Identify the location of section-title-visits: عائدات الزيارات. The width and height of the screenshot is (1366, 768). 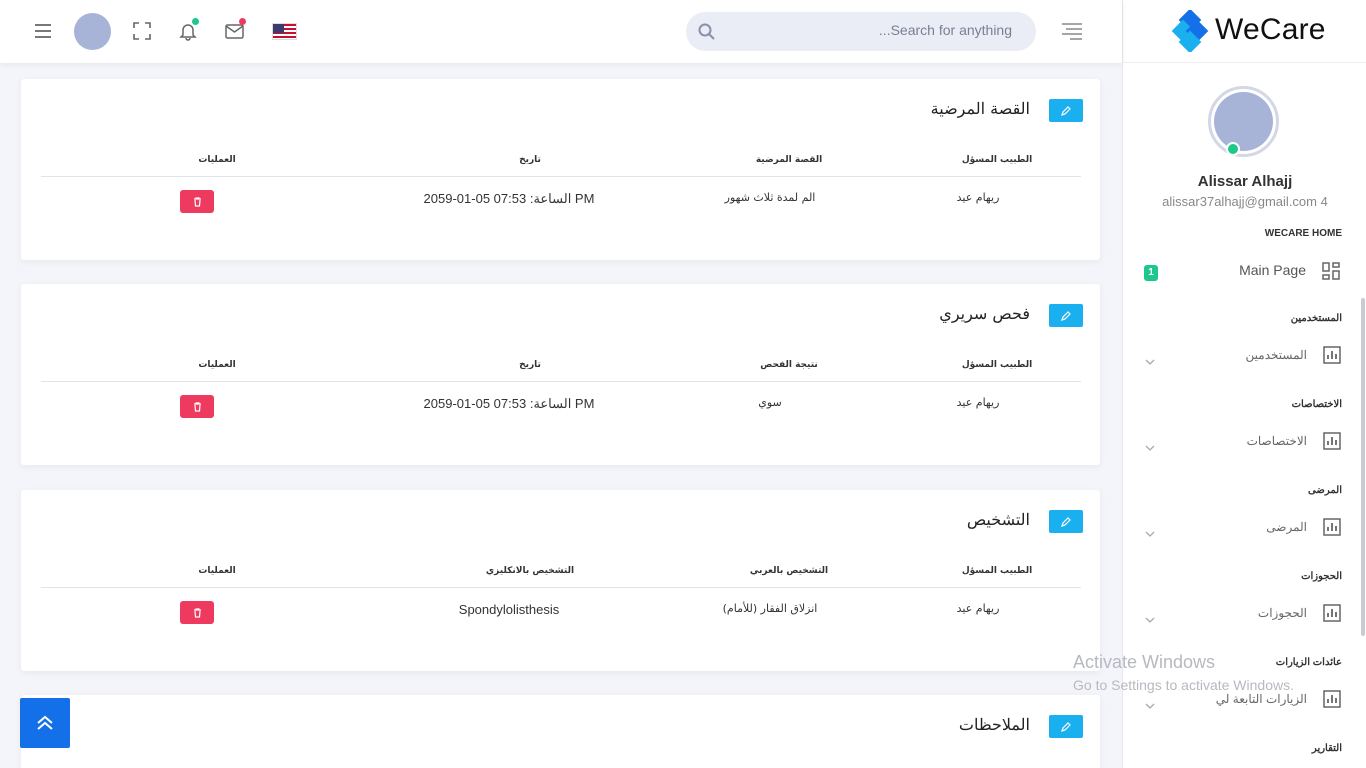
(1308, 662).